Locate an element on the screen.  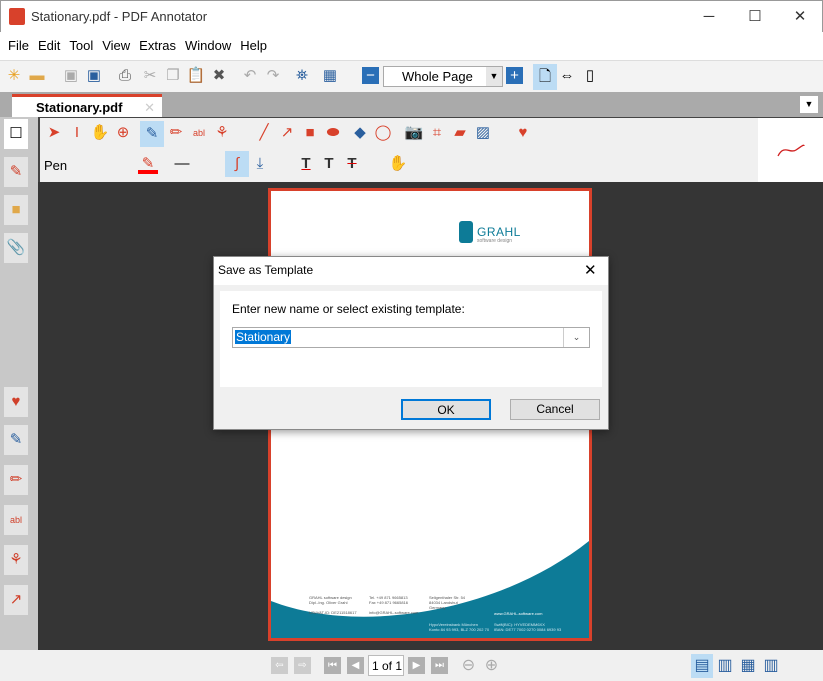
delete-icon: ✖ is located at coordinates (219, 76).